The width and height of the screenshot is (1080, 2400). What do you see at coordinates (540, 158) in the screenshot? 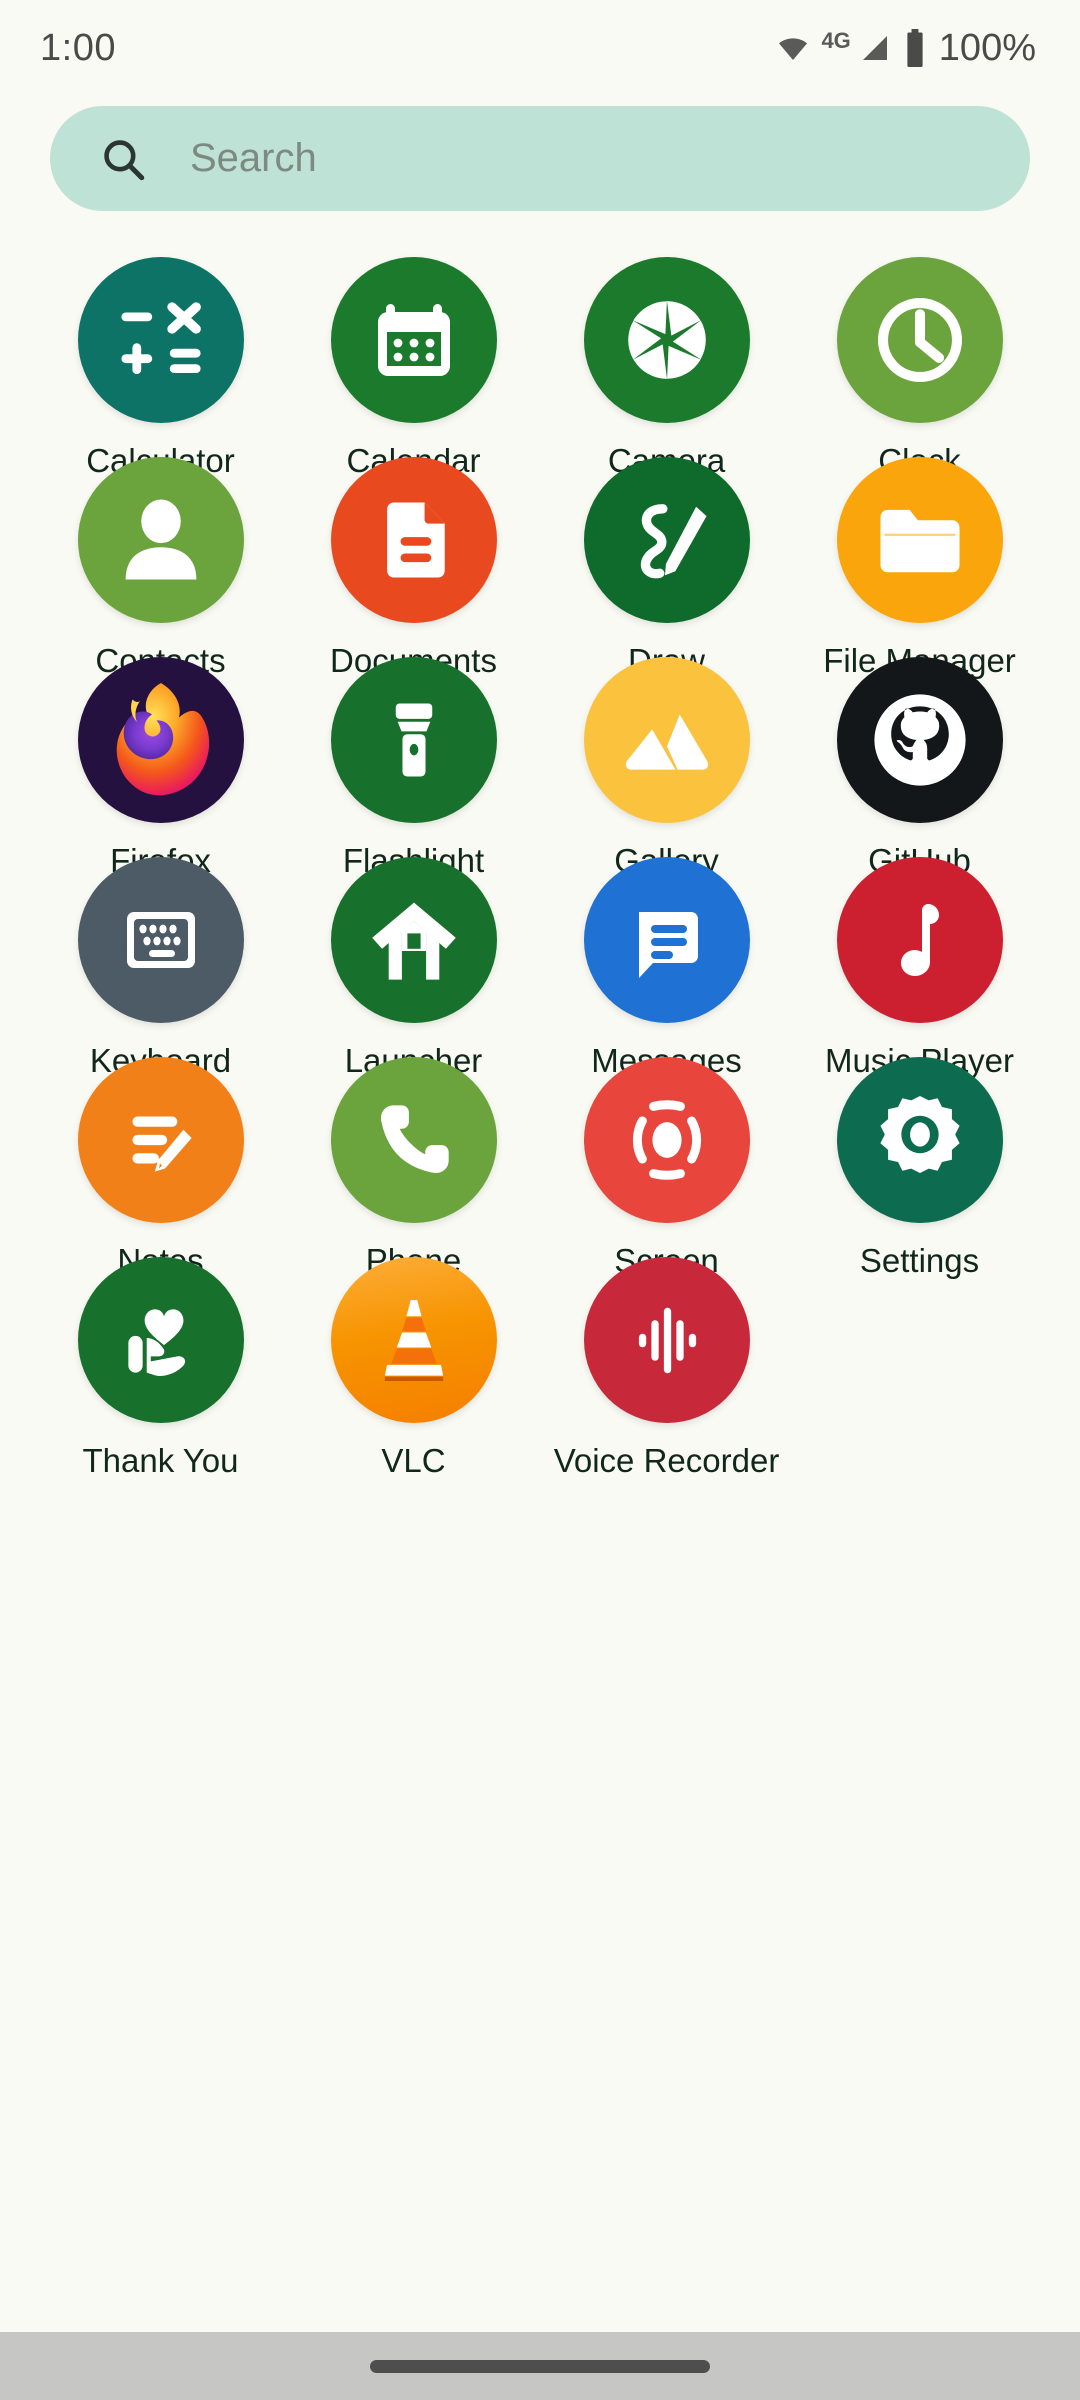
I see `search-input: Search` at bounding box center [540, 158].